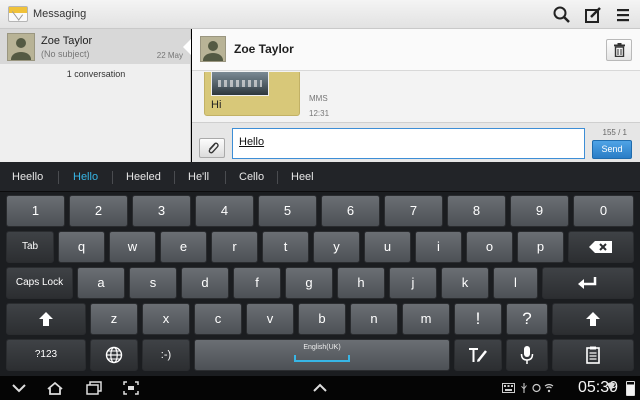  I want to click on screenshot-icon, so click(131, 388).